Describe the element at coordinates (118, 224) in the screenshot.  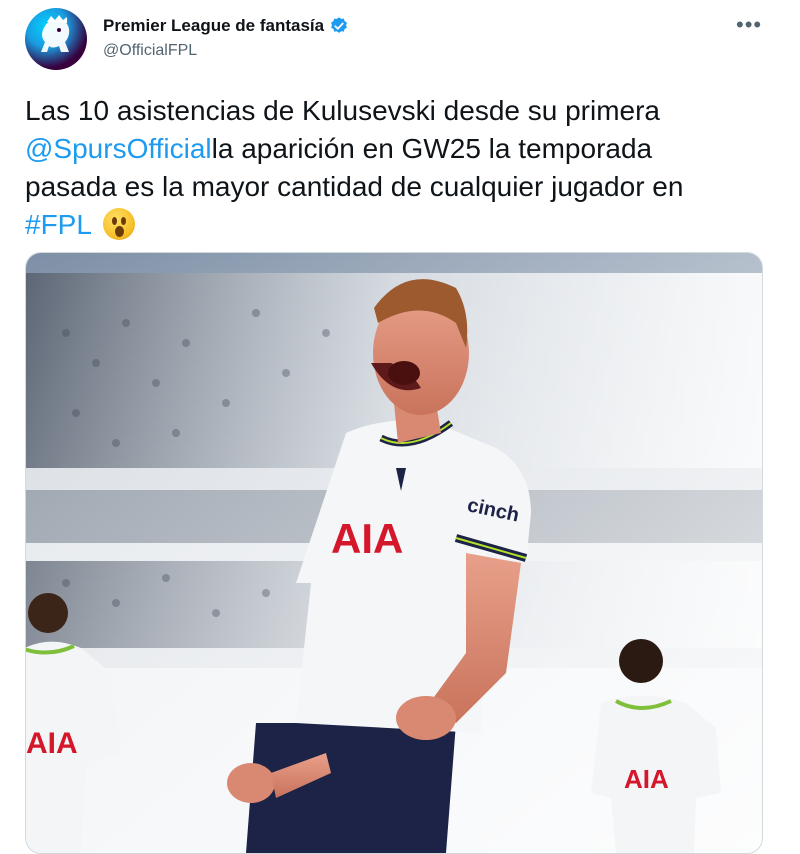
I see `astonished-face-emoji-icon` at that location.